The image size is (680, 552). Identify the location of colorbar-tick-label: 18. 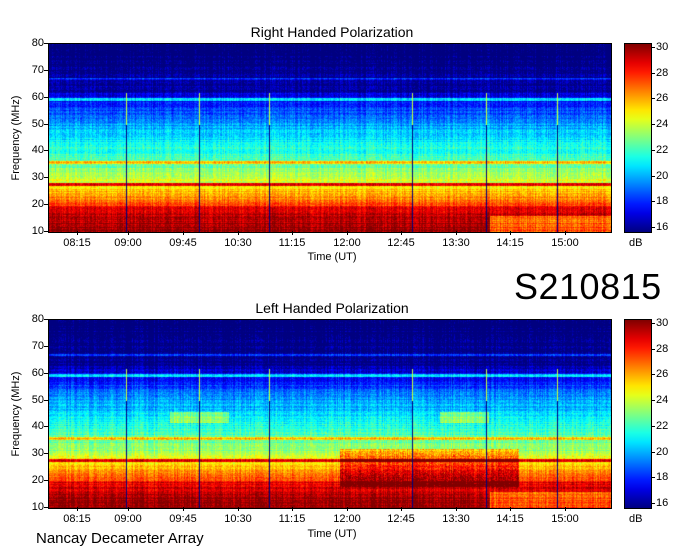
(662, 477).